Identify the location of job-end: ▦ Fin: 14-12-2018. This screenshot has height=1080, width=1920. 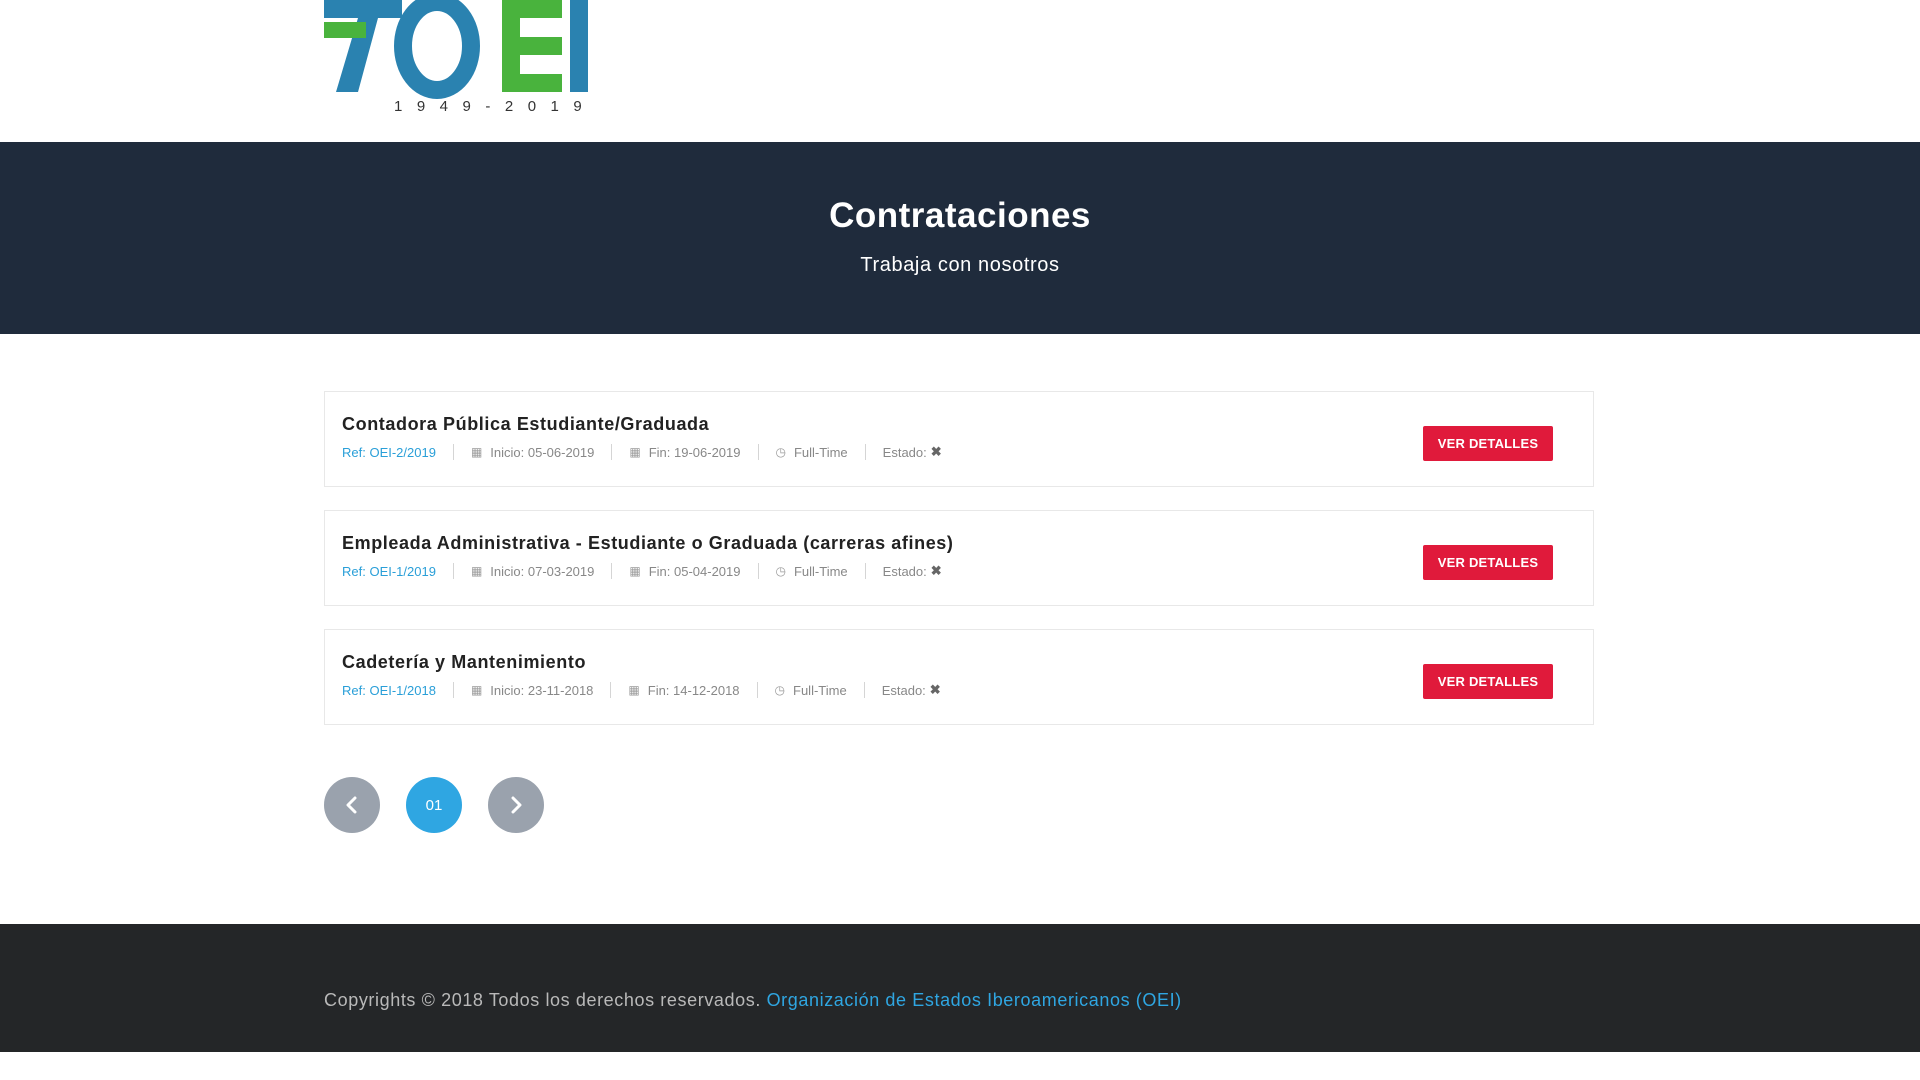
(683, 690).